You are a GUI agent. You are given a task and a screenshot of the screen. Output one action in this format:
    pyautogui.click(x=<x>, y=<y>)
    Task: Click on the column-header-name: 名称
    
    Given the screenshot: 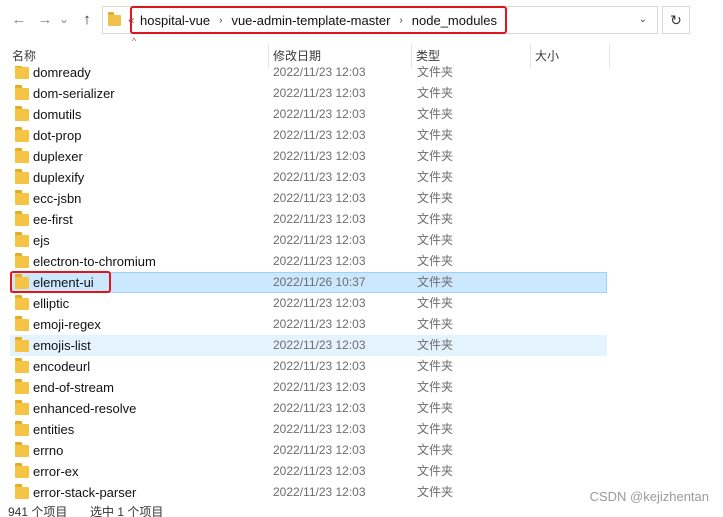 What is the action you would take?
    pyautogui.click(x=138, y=56)
    